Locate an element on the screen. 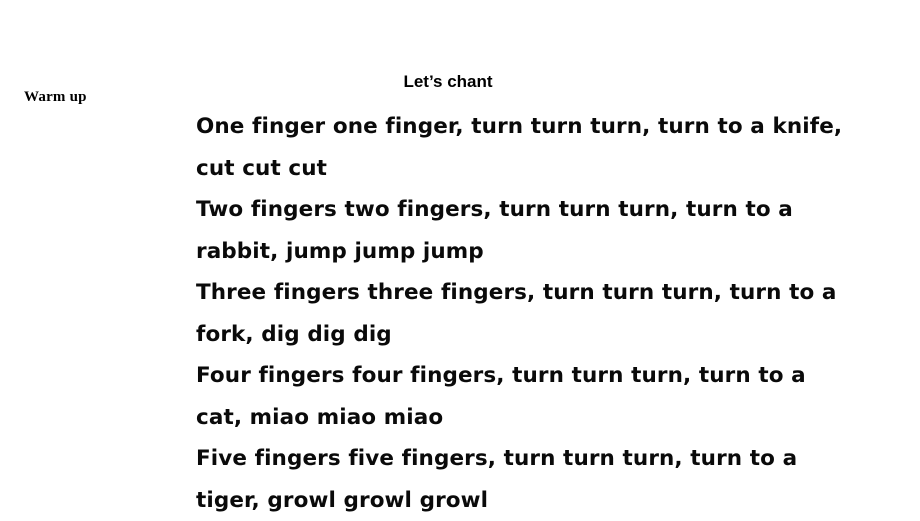 The height and width of the screenshot is (521, 920). chant-line: rabbit, jump jump jump is located at coordinates (526, 252).